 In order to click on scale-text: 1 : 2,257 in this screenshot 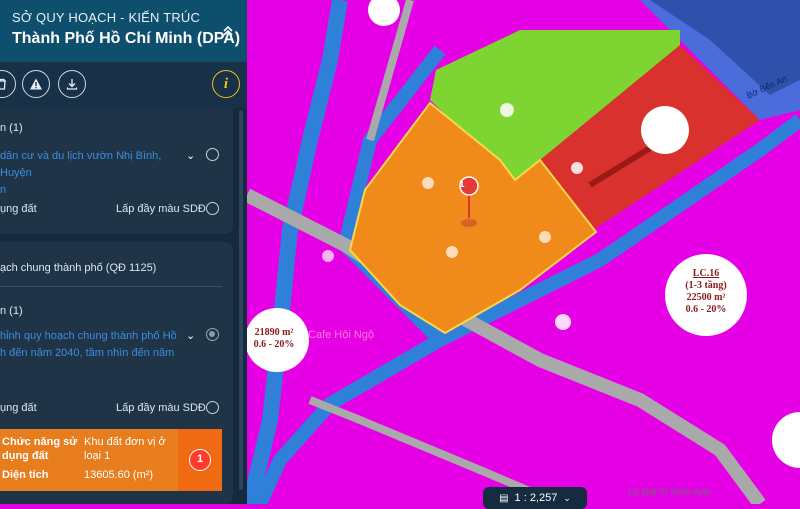, I will do `click(536, 498)`.